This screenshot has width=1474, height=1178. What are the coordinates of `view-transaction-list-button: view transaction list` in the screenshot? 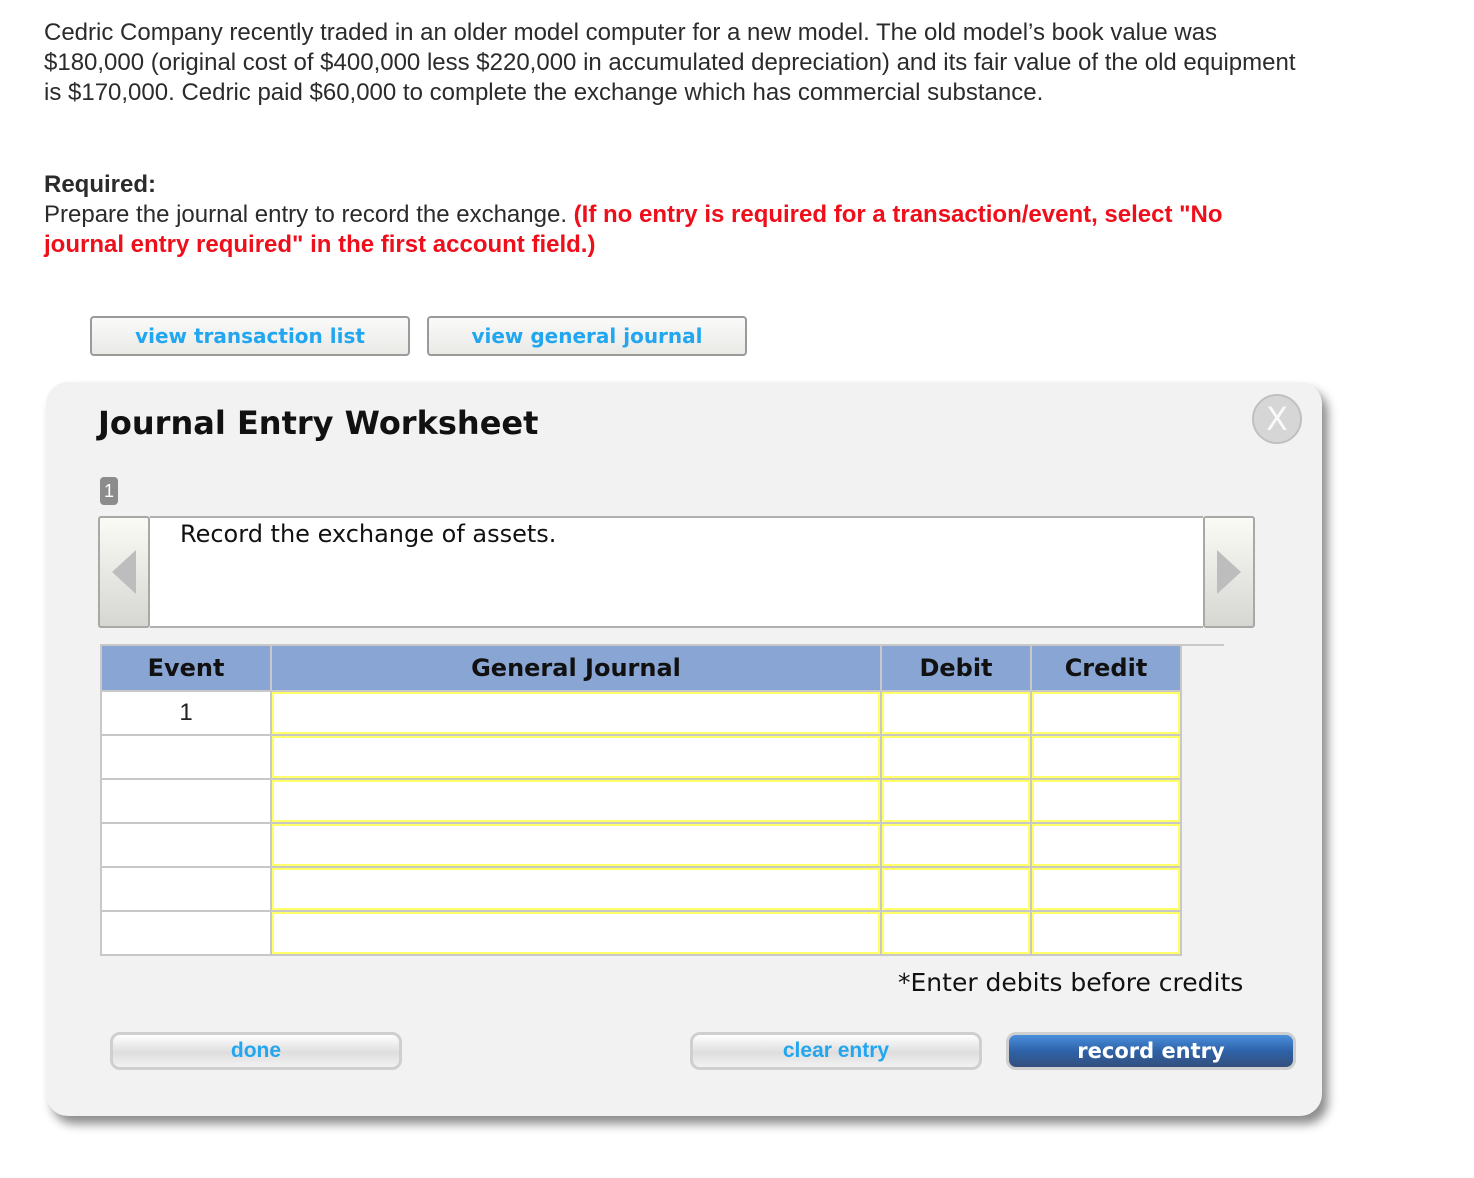 It's located at (250, 336).